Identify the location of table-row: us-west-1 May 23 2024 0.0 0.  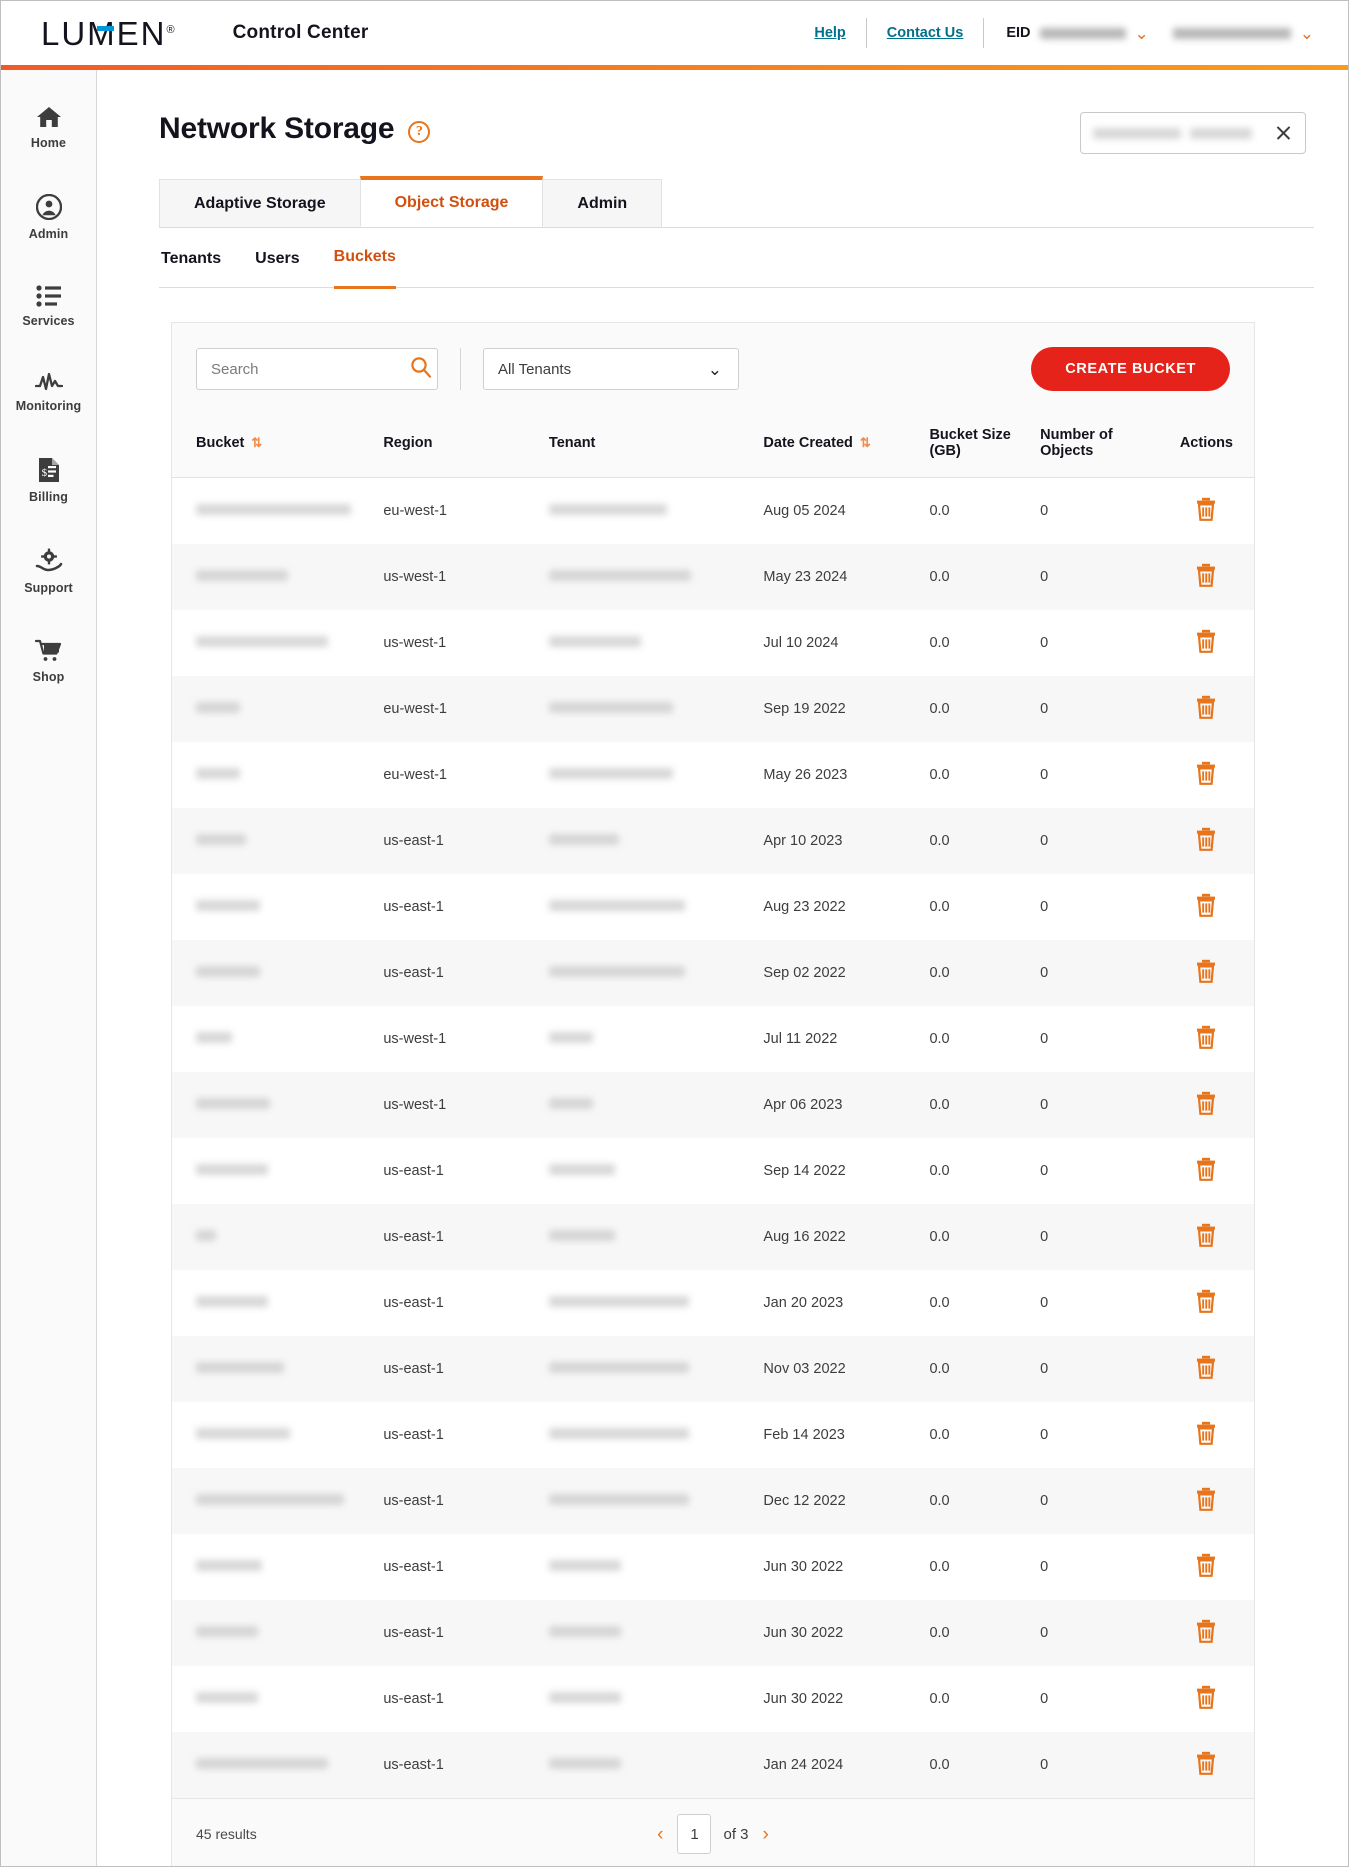
(713, 576).